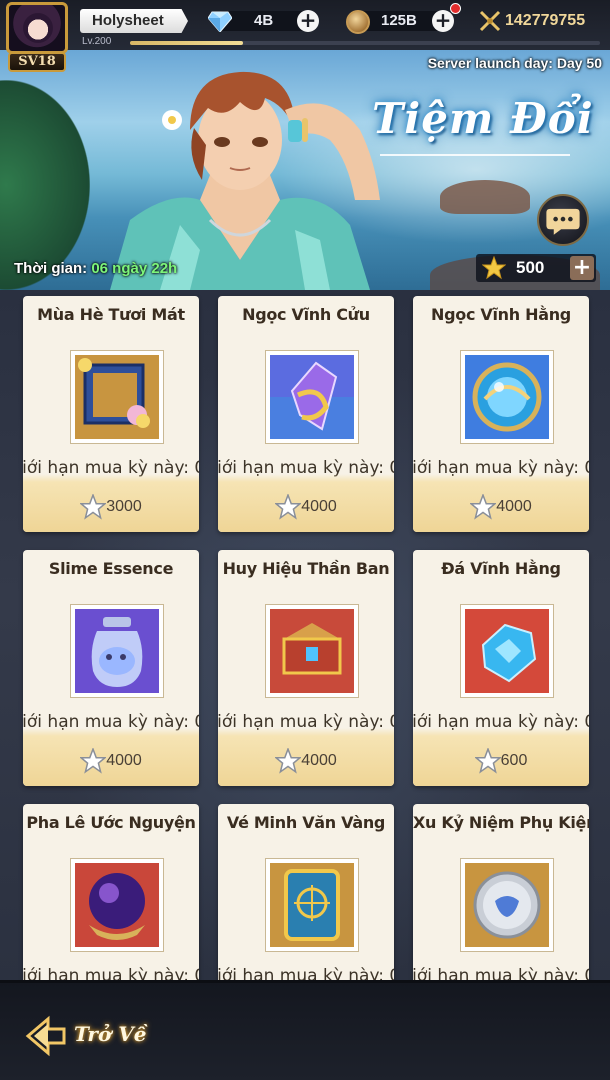  Describe the element at coordinates (308, 21) in the screenshot. I see `add-gems-button: +` at that location.